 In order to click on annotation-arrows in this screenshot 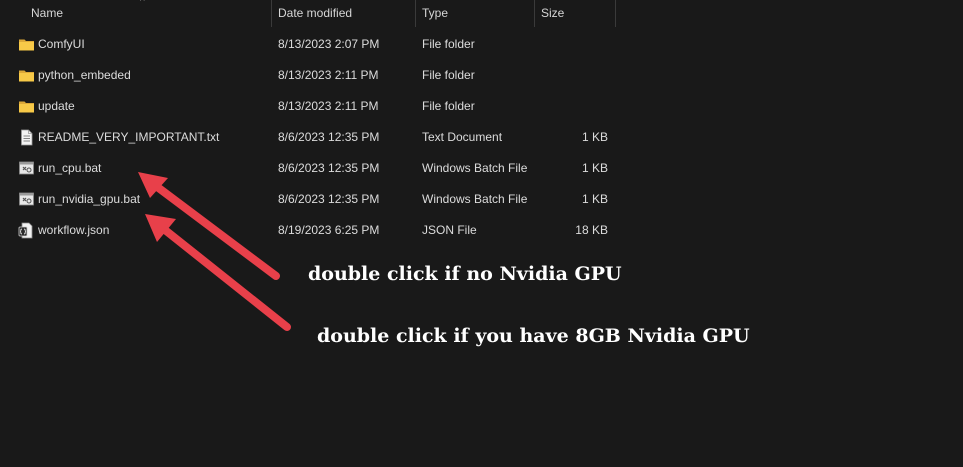, I will do `click(214, 251)`.